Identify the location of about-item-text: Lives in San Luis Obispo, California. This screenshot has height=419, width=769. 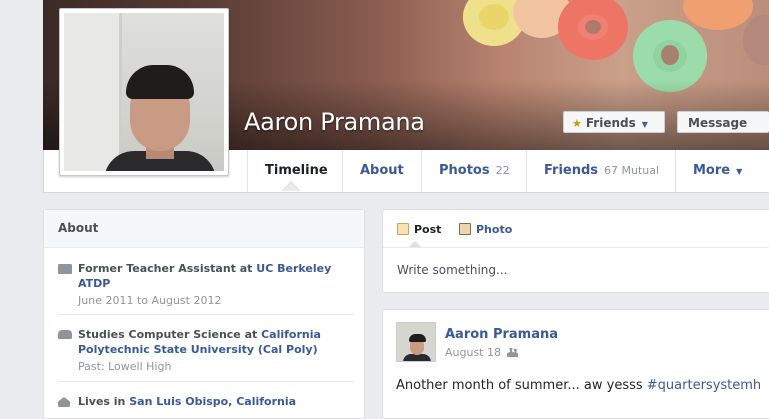
(216, 401).